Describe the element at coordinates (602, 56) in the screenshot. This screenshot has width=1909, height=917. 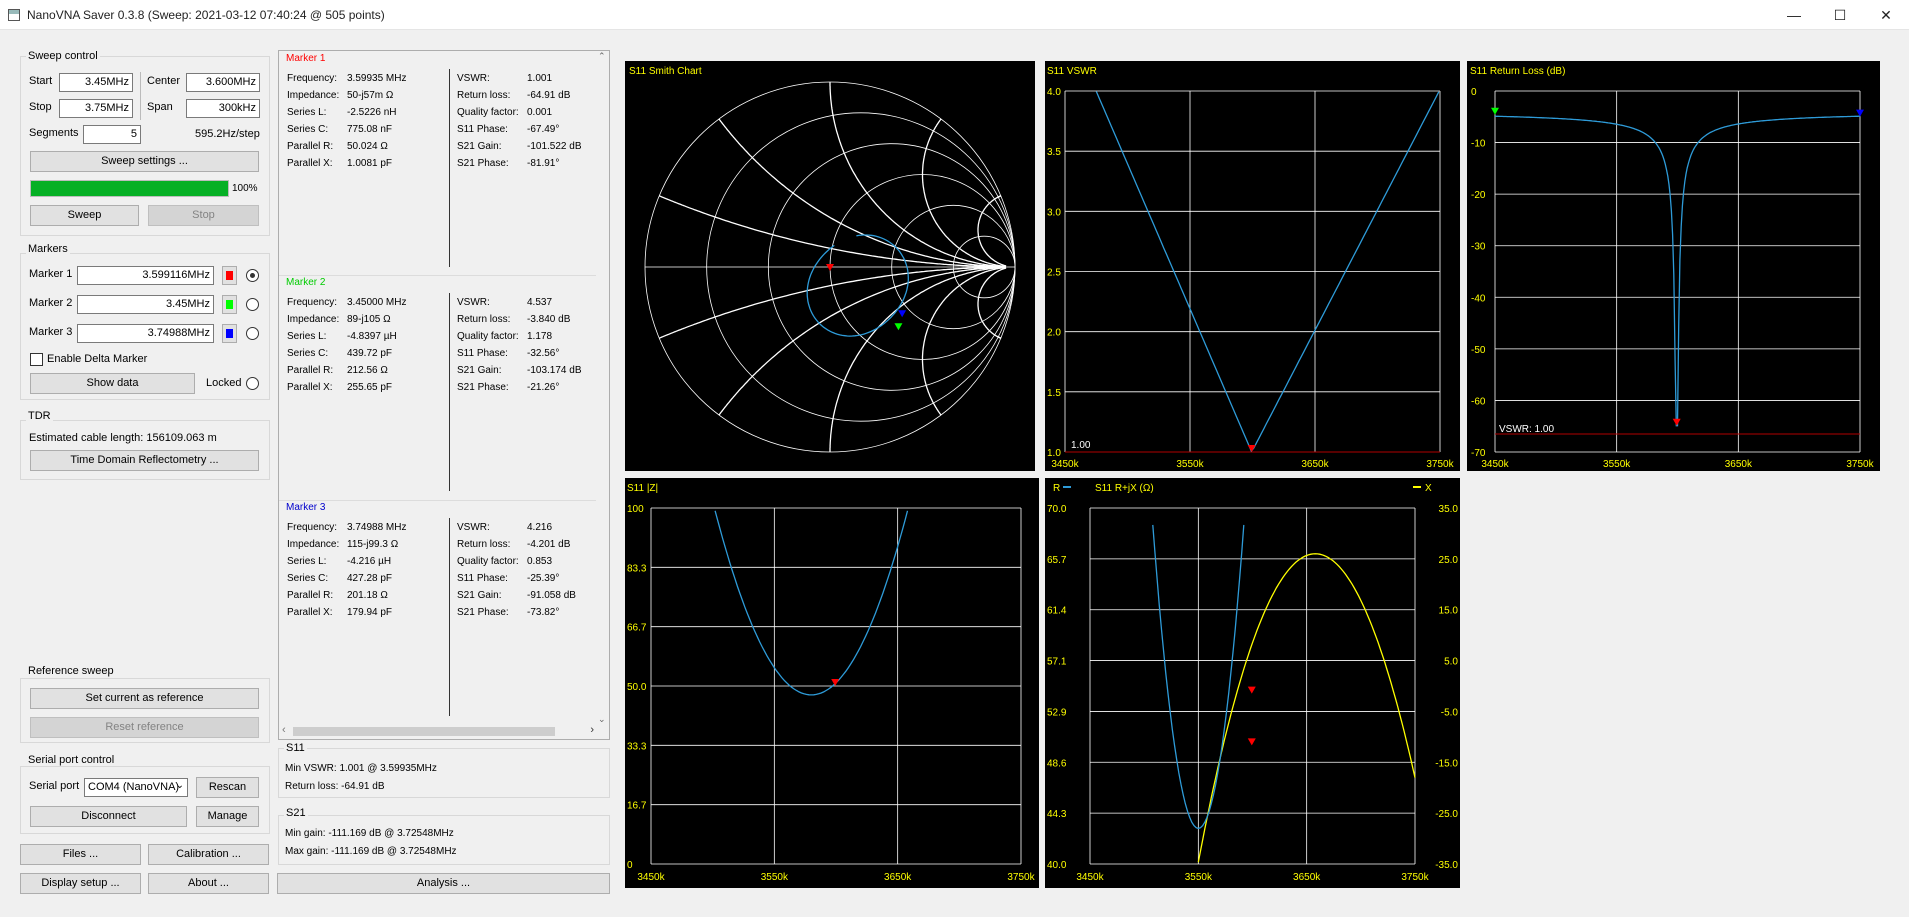
I see `scroll-up-icon: ⌃` at that location.